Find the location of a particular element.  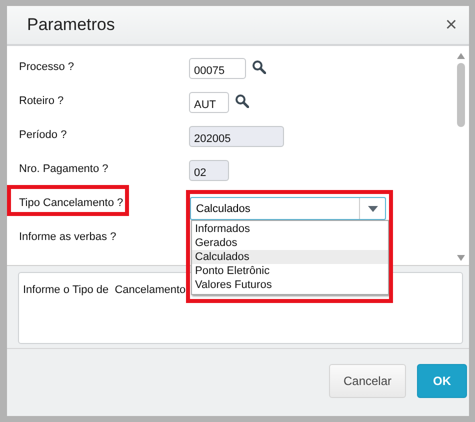

input-field: 202005 is located at coordinates (236, 136).